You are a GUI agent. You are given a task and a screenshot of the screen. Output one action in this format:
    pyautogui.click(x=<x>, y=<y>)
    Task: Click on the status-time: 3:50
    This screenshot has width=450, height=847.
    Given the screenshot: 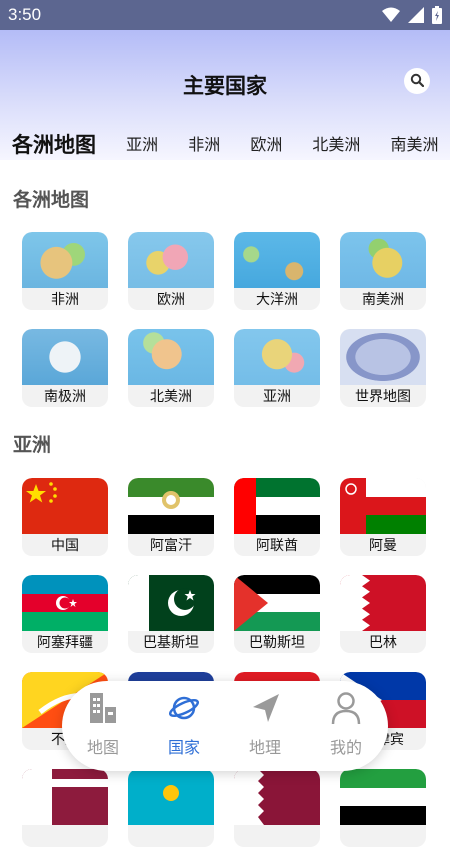 What is the action you would take?
    pyautogui.click(x=25, y=14)
    